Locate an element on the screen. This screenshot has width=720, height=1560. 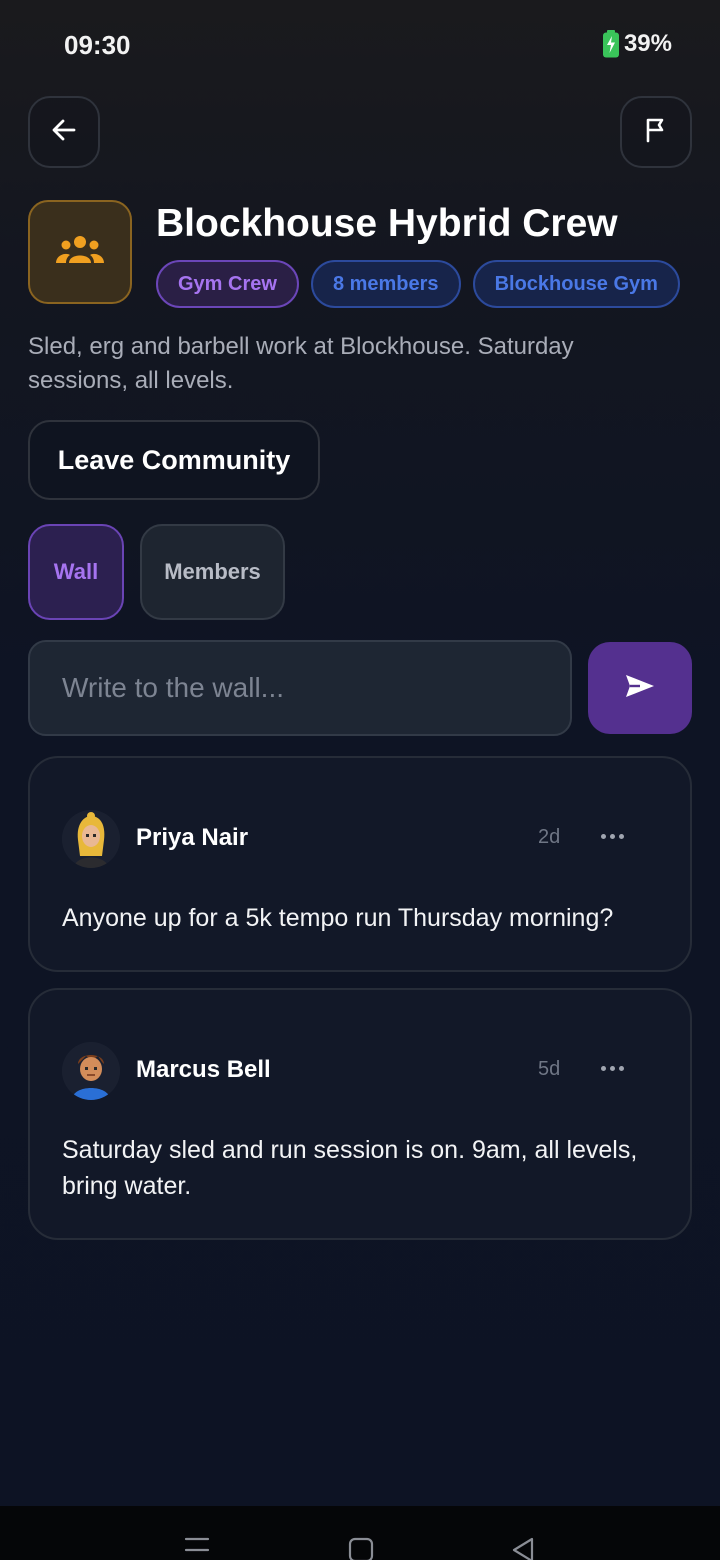
post-timestamp: 2d is located at coordinates (549, 837).